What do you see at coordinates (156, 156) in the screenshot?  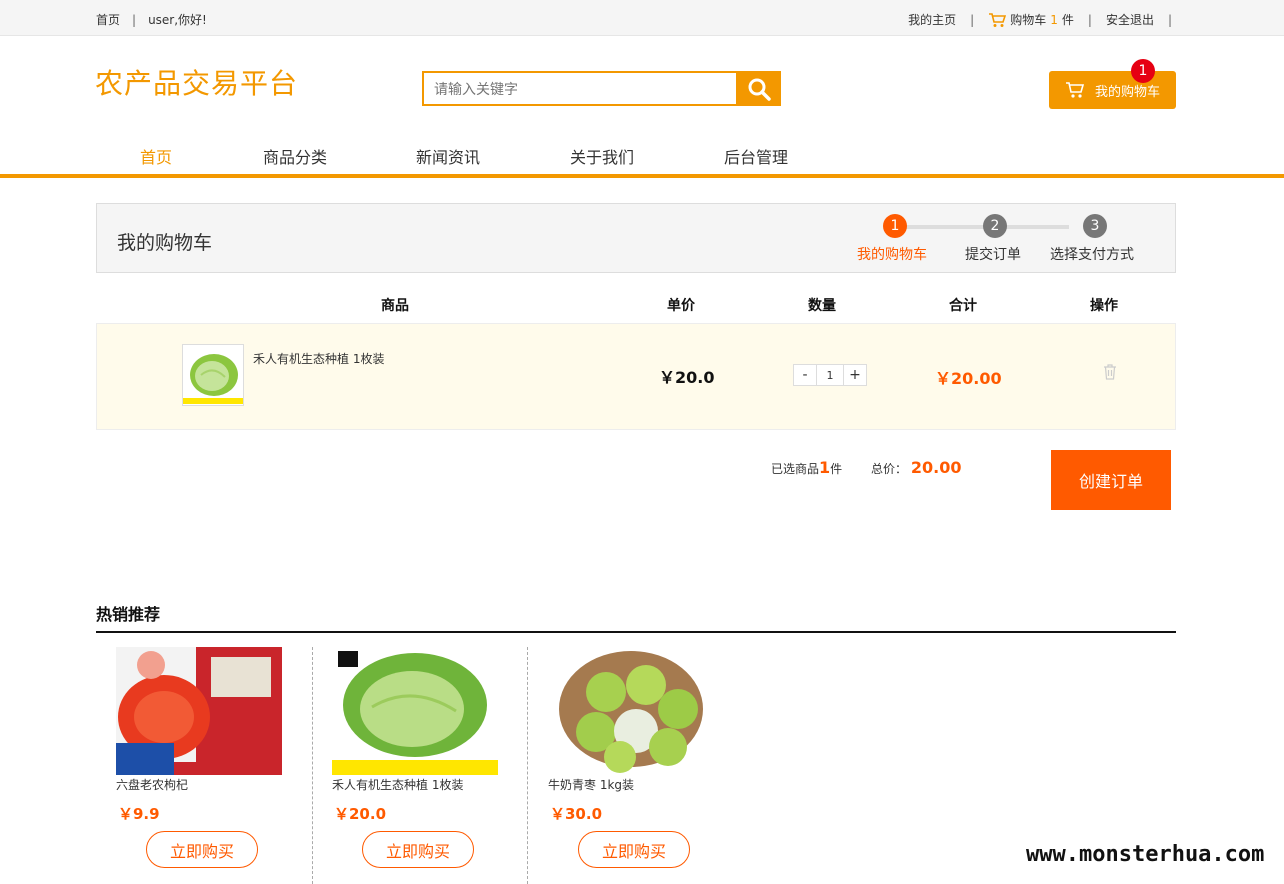 I see `nav-item-home: 首页` at bounding box center [156, 156].